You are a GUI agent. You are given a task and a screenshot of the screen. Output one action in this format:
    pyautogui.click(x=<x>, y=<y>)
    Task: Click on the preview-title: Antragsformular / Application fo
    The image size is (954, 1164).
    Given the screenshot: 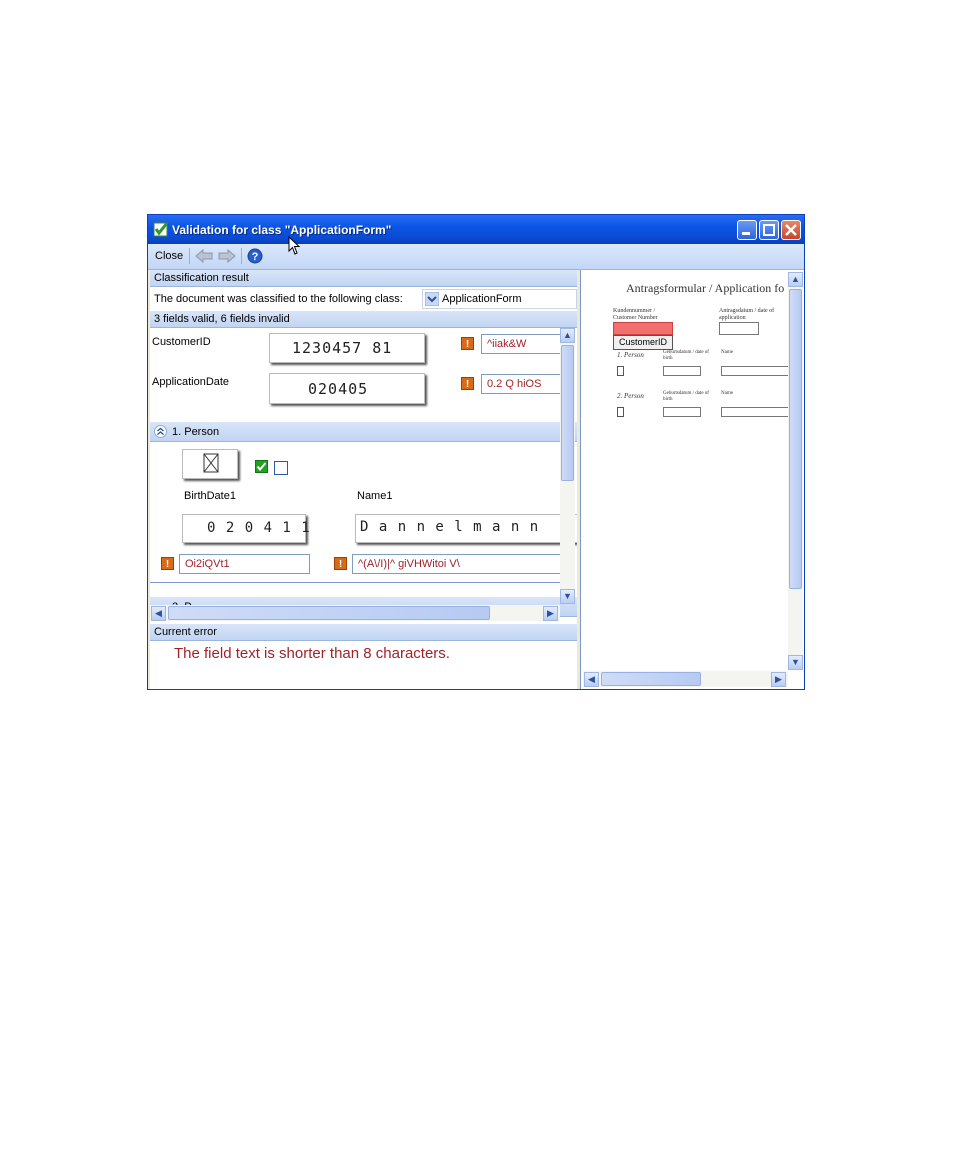 What is the action you would take?
    pyautogui.click(x=705, y=288)
    